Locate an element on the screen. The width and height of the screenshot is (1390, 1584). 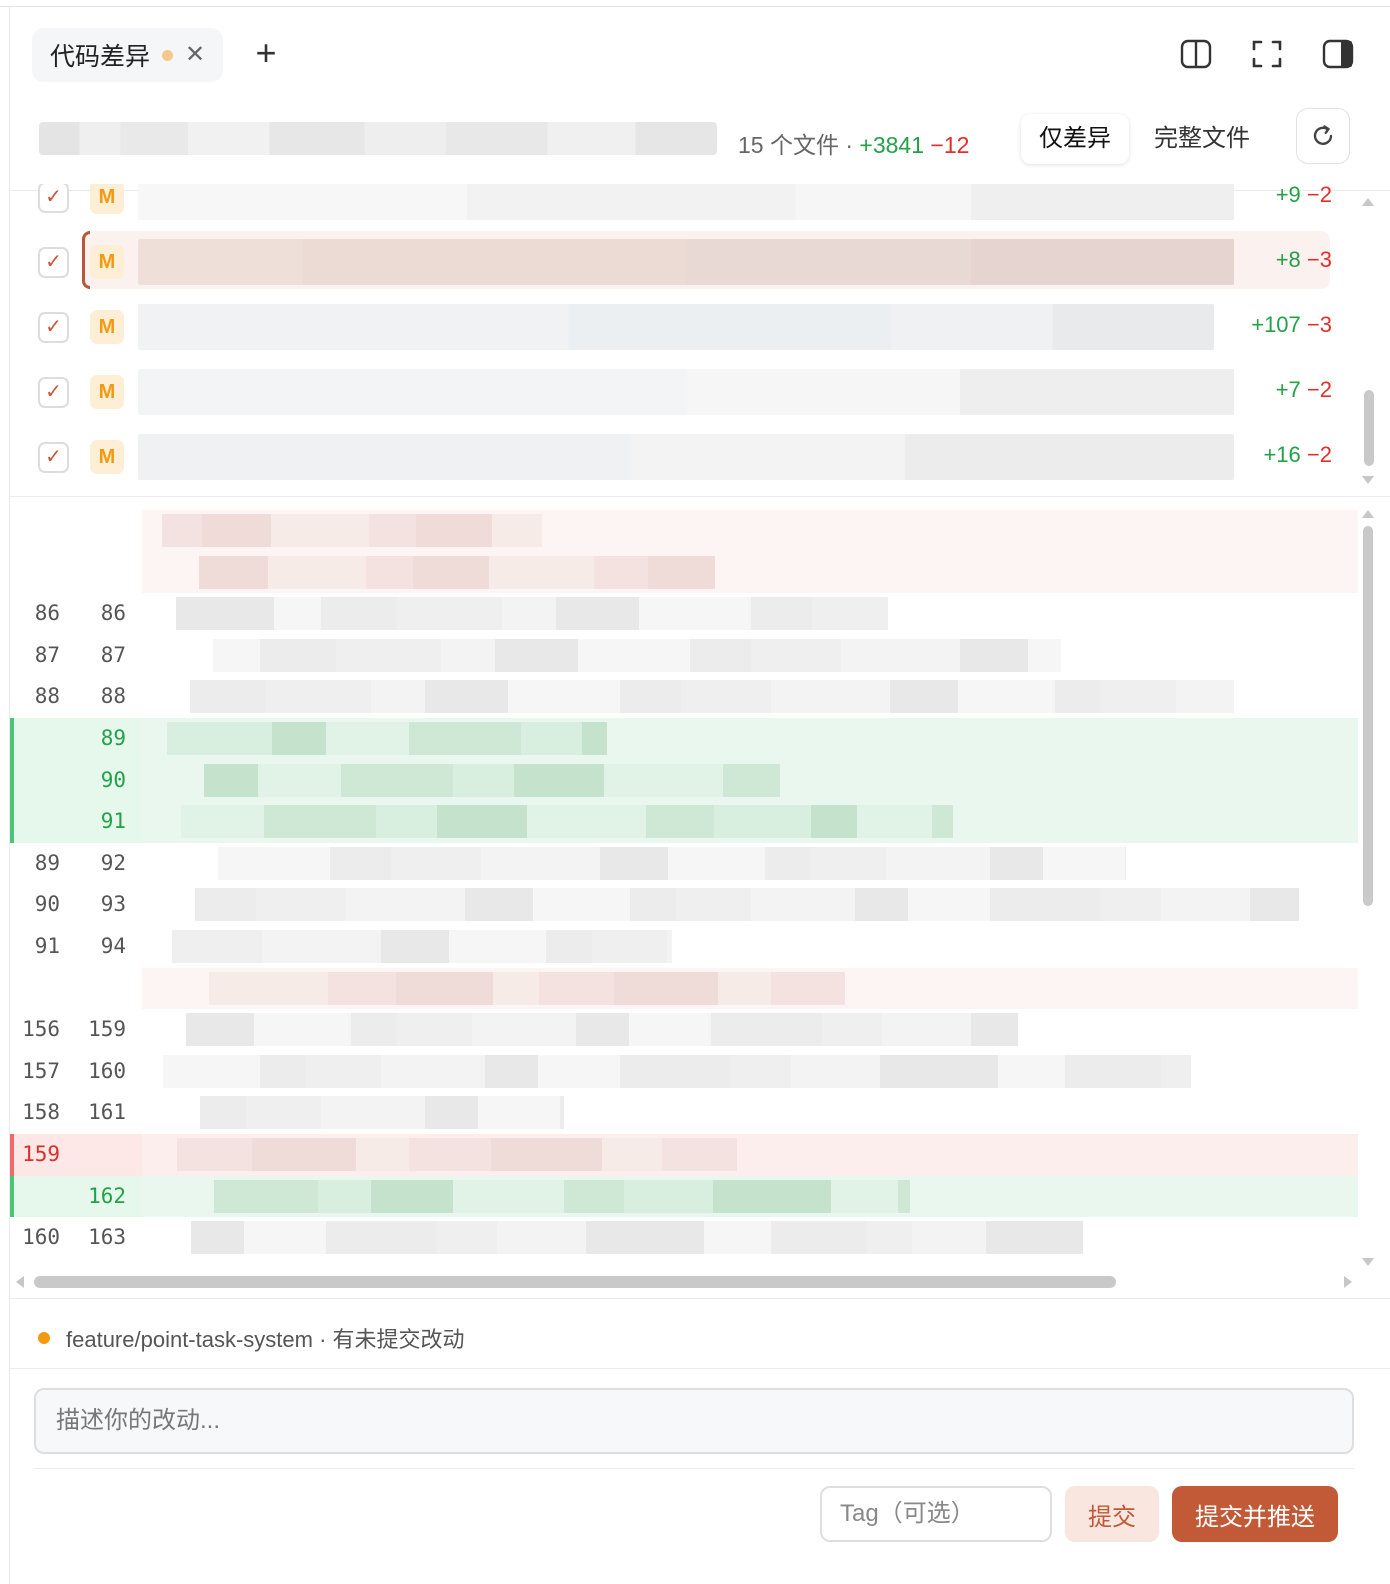
line-number-gutter: 90 is located at coordinates (76, 780).